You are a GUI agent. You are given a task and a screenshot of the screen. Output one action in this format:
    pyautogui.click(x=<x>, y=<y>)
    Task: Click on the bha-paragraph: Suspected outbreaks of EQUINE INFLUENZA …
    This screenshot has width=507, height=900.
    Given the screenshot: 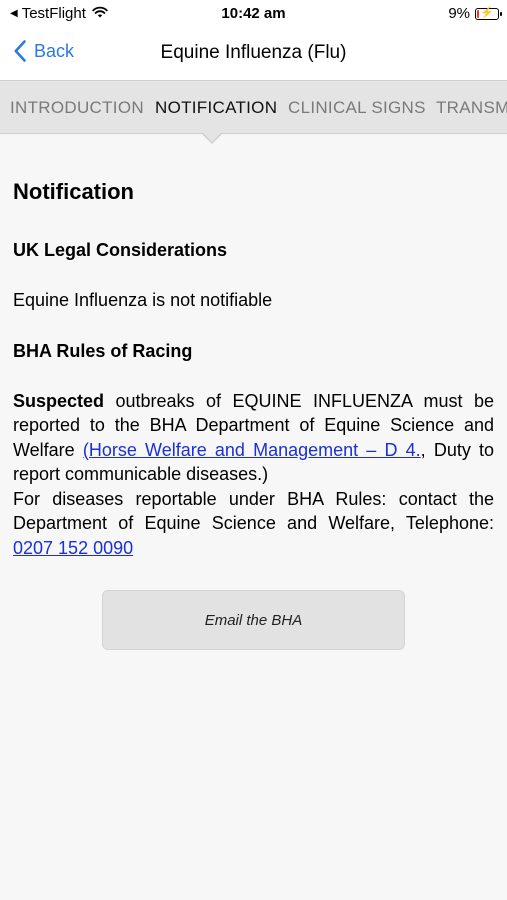 What is the action you would take?
    pyautogui.click(x=253, y=438)
    